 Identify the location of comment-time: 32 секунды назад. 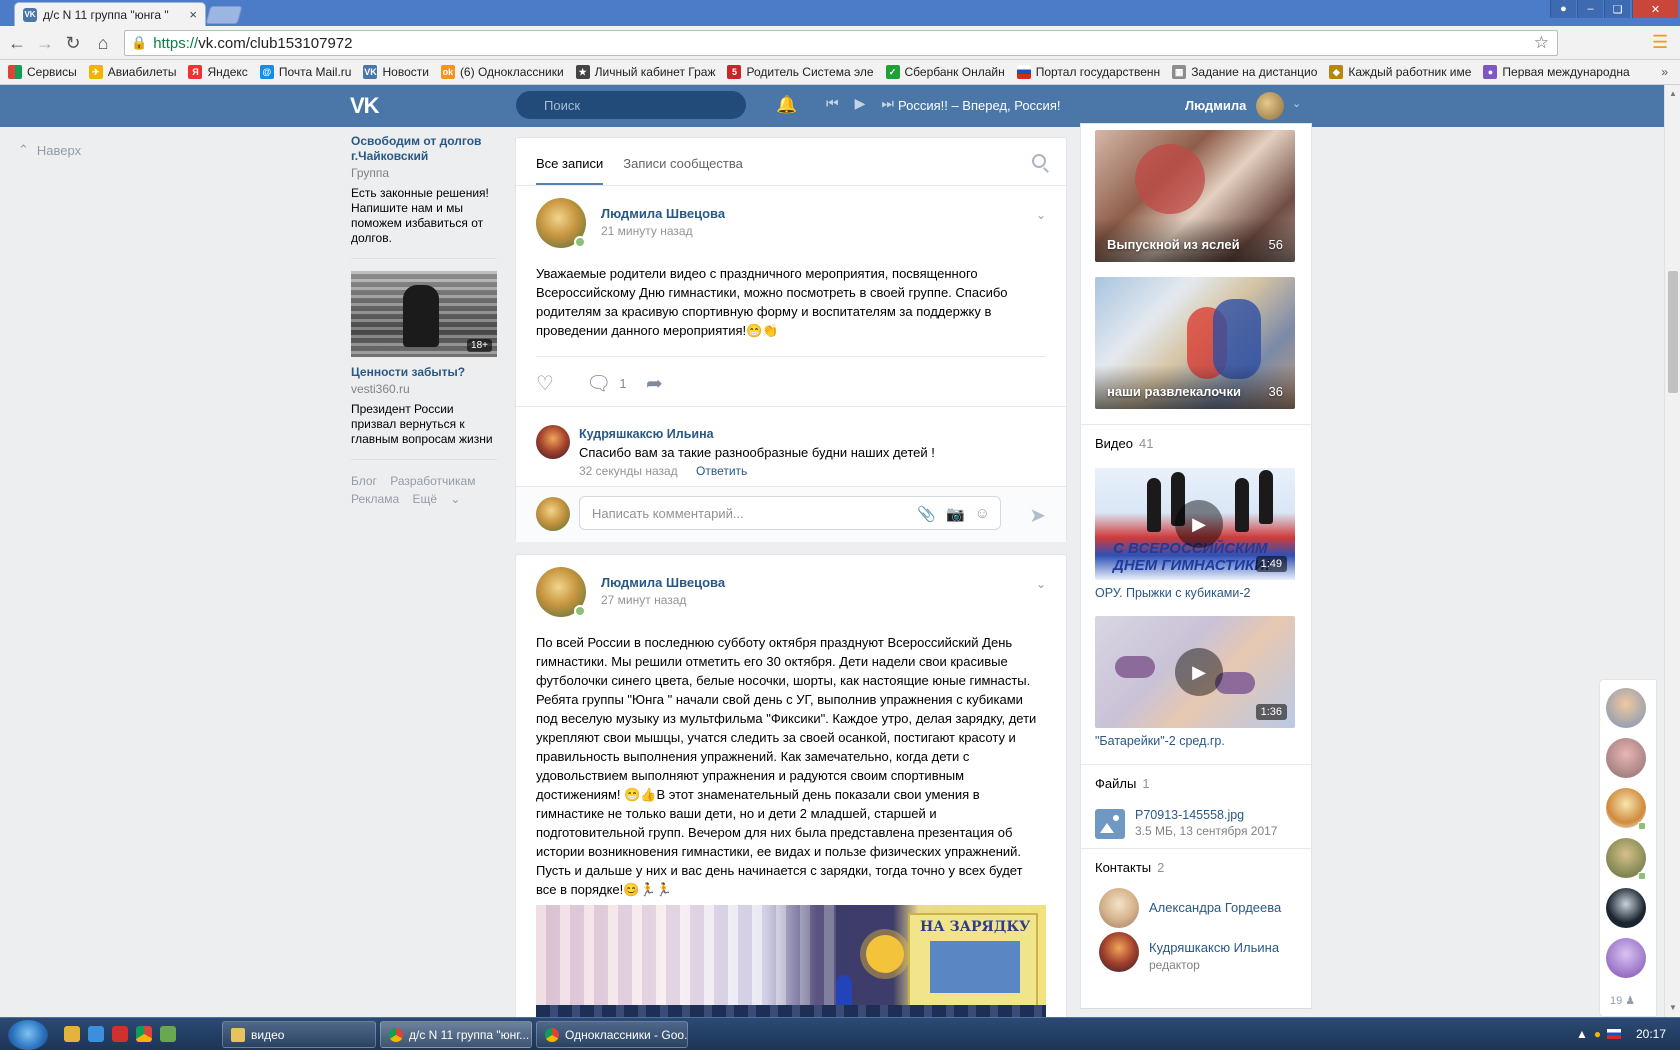
(628, 471).